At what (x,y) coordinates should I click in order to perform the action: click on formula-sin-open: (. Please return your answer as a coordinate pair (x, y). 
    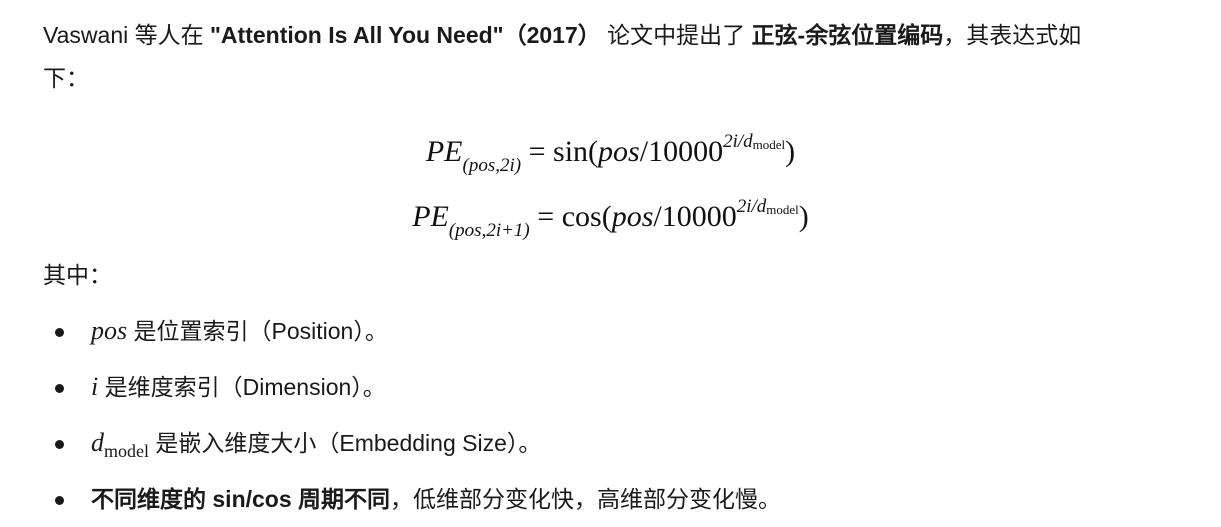
    Looking at the image, I should click on (593, 151).